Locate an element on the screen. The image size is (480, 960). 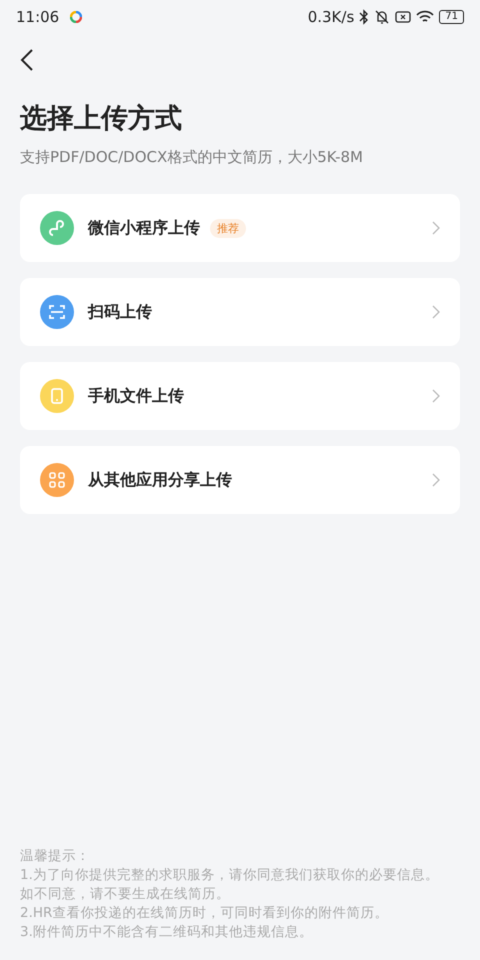
muted-bell-icon is located at coordinates (382, 17).